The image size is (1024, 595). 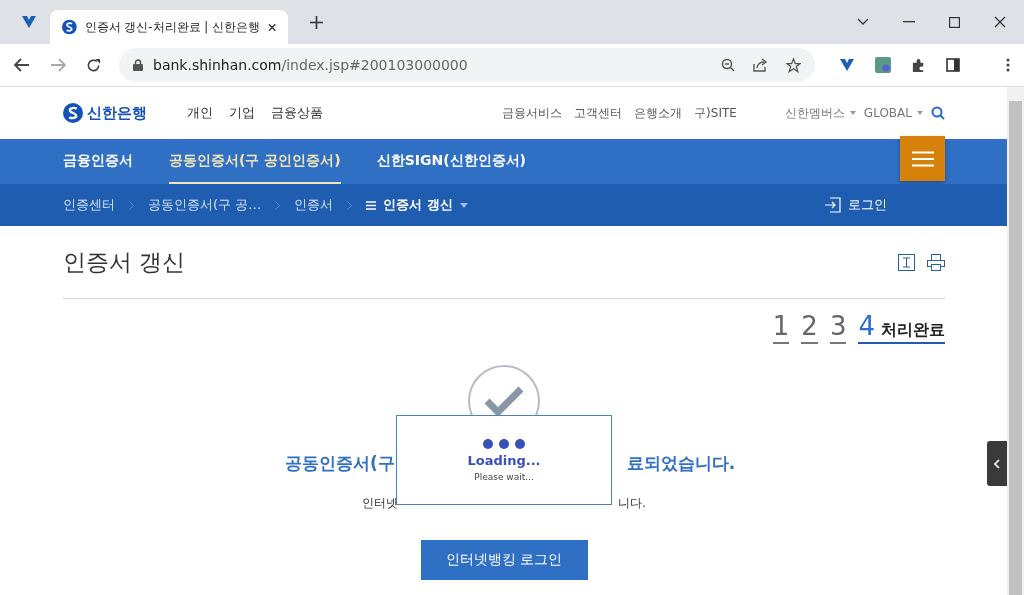 I want to click on result-heading: 료되었습니다., so click(x=681, y=463).